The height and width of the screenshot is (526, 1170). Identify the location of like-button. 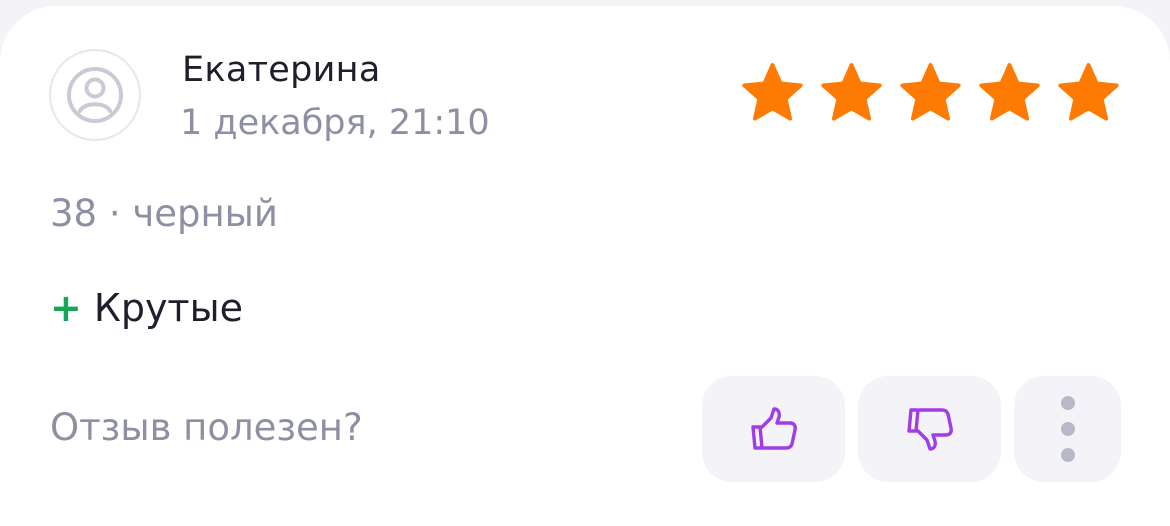
(773, 429).